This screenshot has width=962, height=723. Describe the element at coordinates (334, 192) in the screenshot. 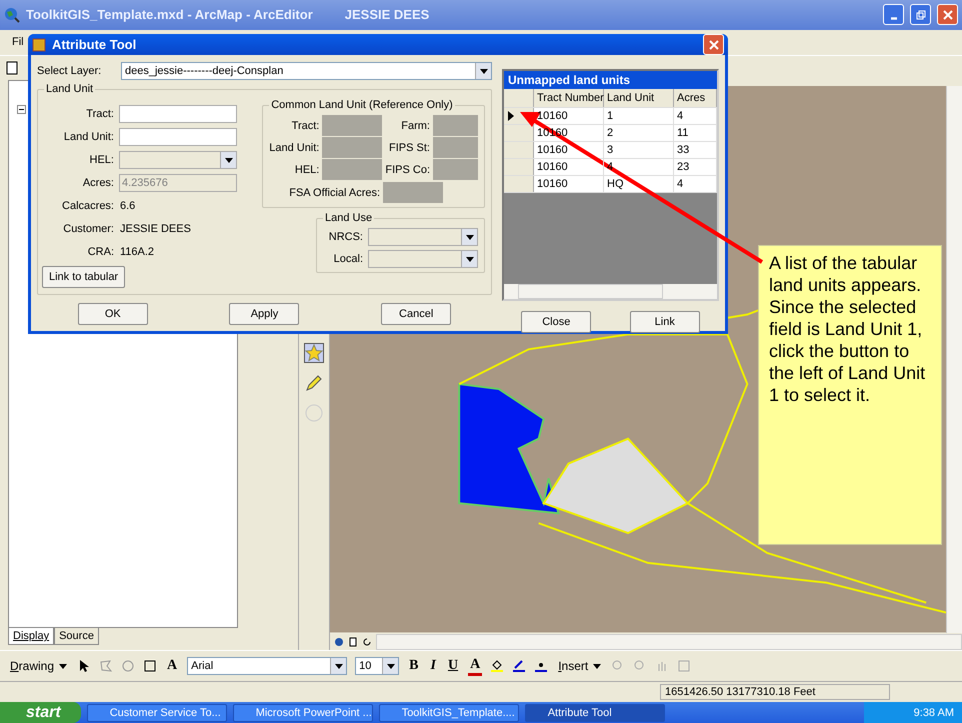

I see `field-label: FSA Official Acres:` at that location.